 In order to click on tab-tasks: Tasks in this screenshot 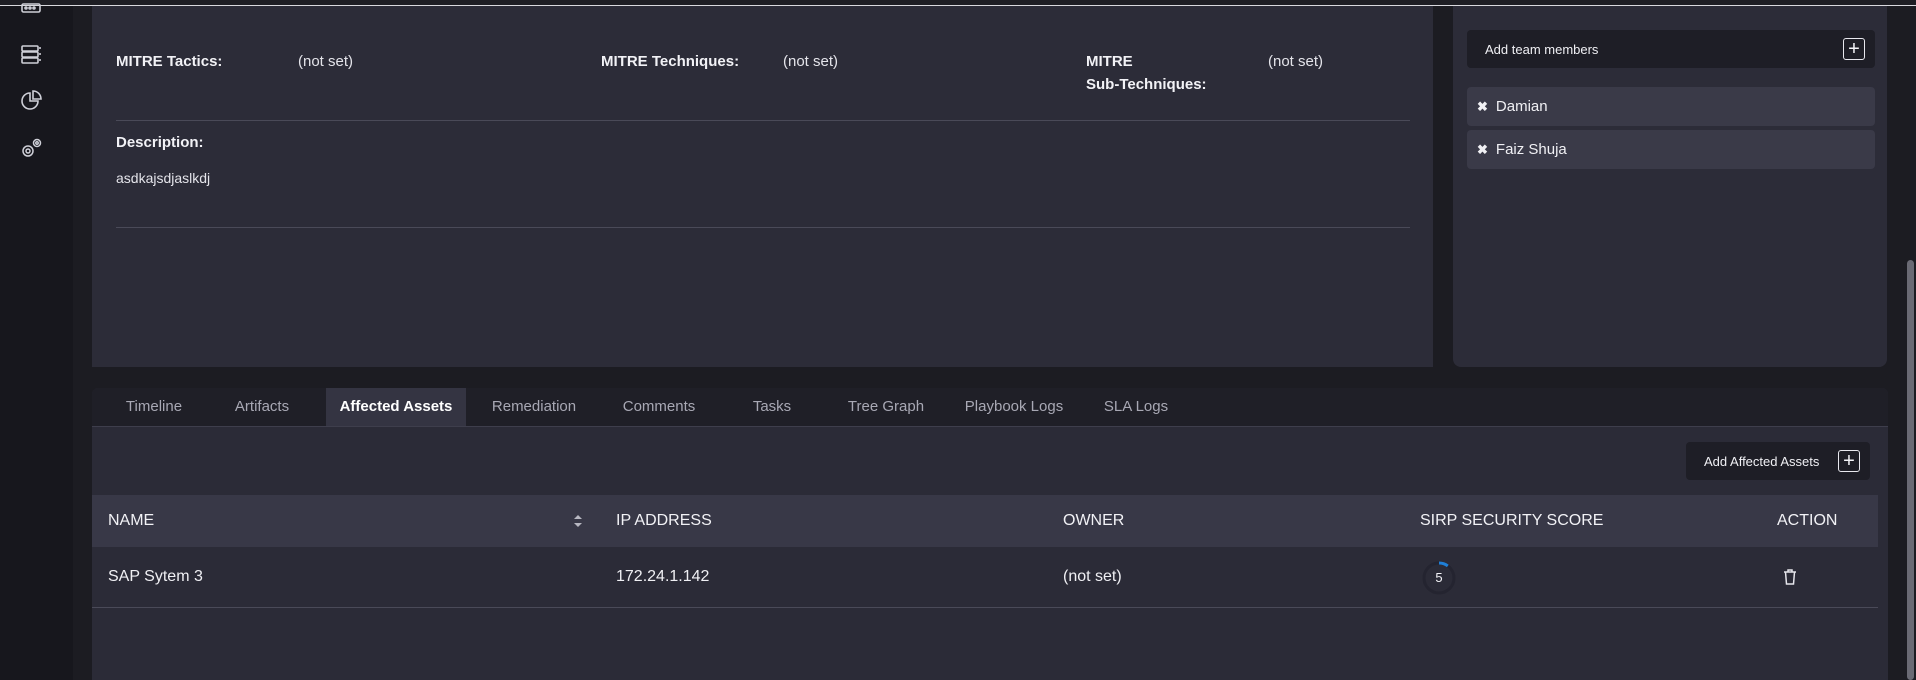, I will do `click(772, 407)`.